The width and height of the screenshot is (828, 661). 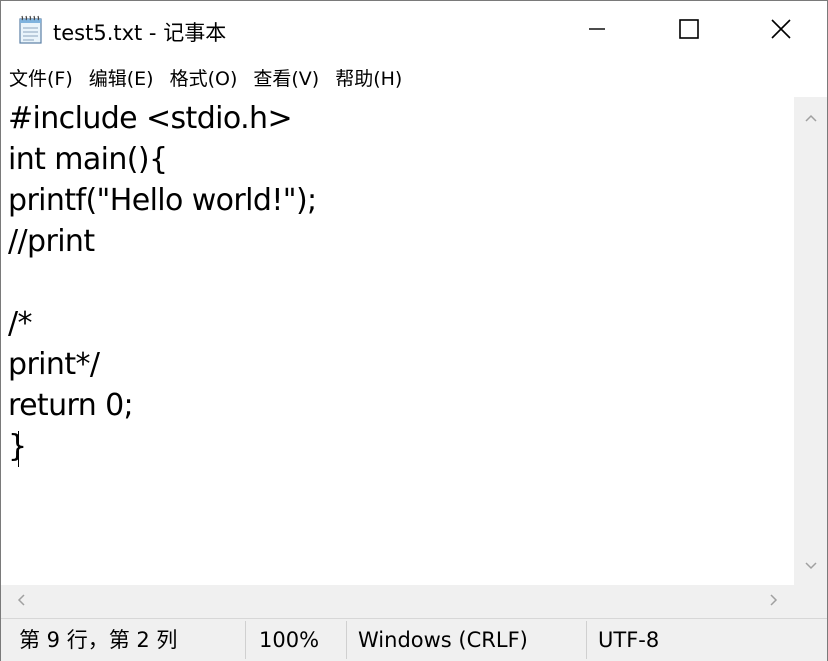 What do you see at coordinates (54, 364) in the screenshot?
I see `editor-line: print*/` at bounding box center [54, 364].